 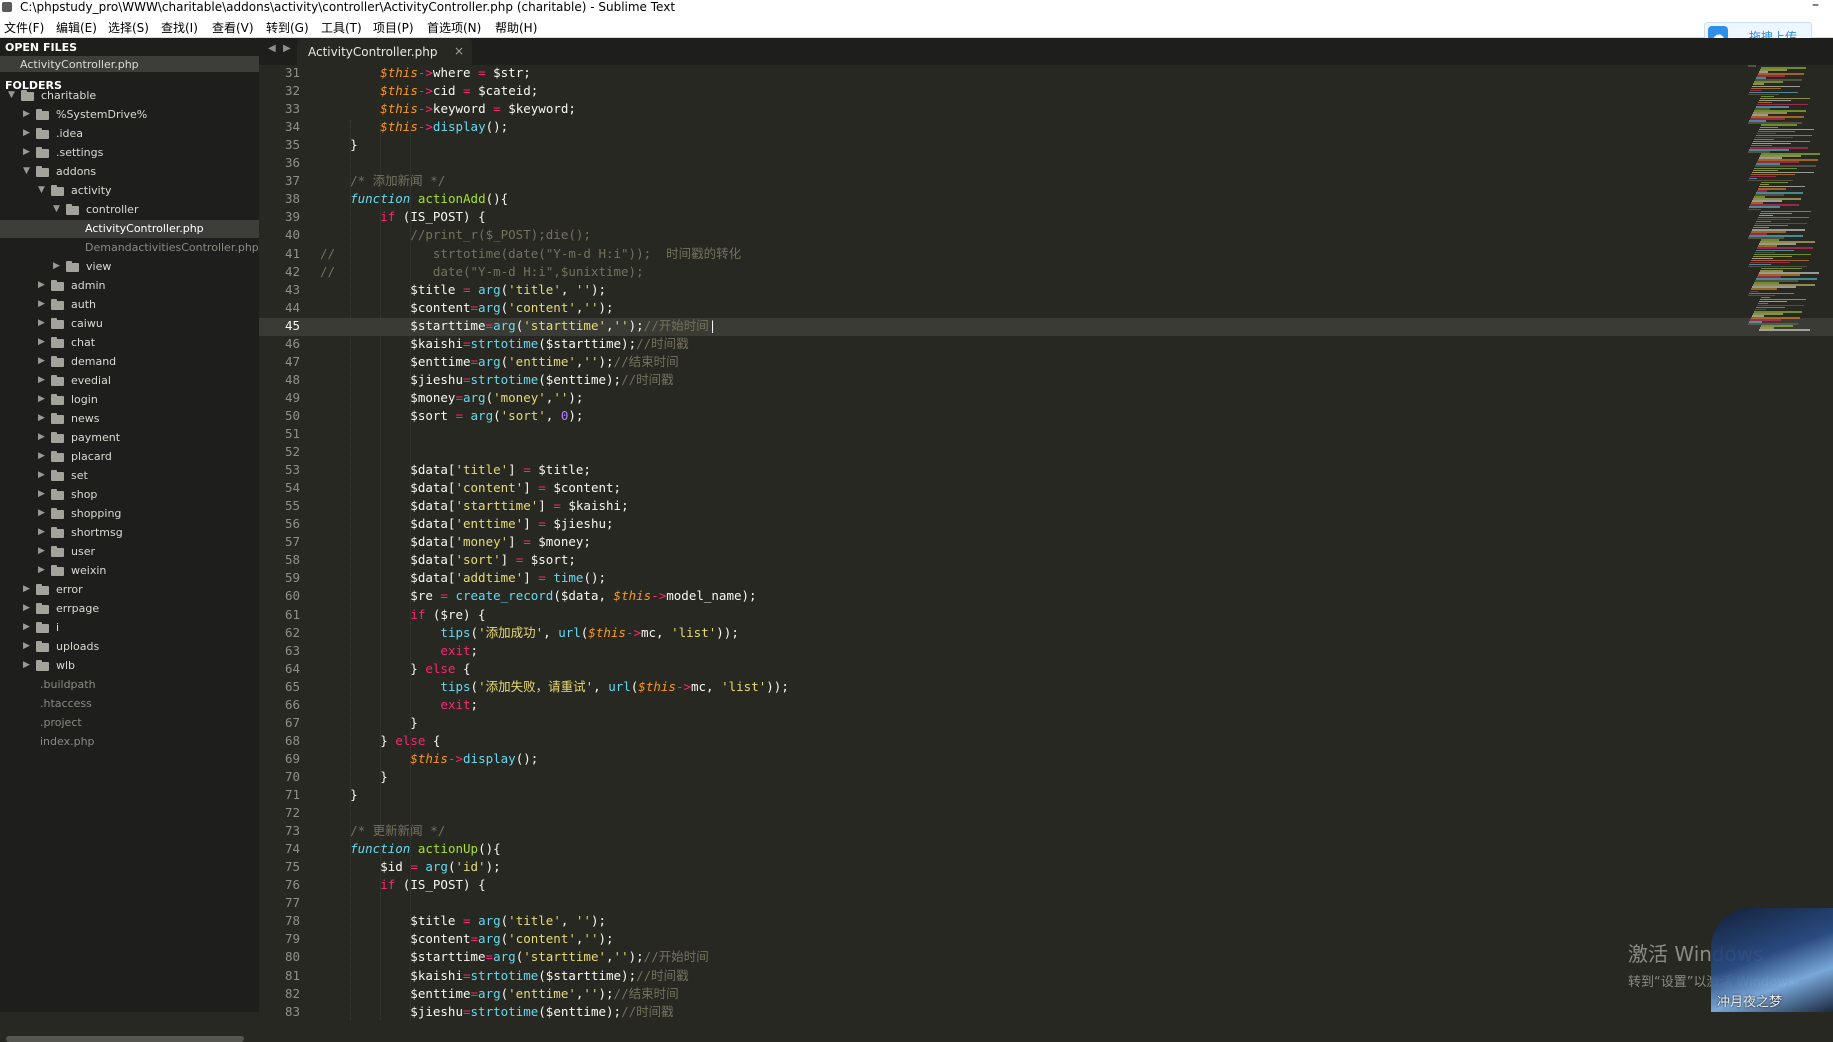 What do you see at coordinates (129, 286) in the screenshot?
I see `tree-item-admin: ▶ admin` at bounding box center [129, 286].